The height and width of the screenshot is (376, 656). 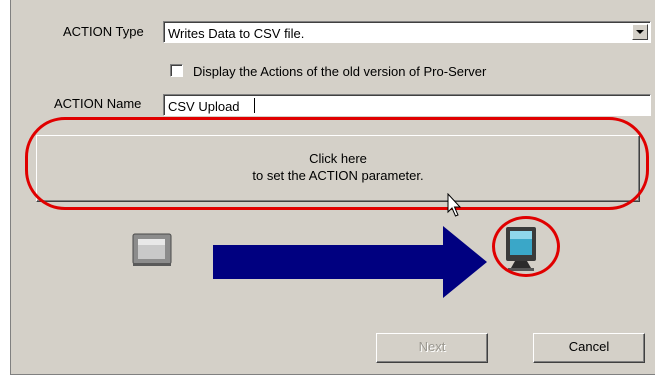 I want to click on display-panel-icon, so click(x=152, y=249).